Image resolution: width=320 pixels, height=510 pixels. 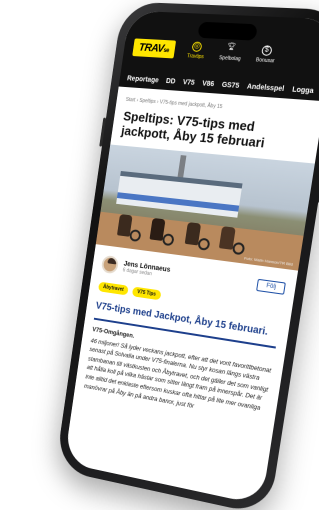 I want to click on tab-travtips: ◎ Travtips, so click(x=196, y=50).